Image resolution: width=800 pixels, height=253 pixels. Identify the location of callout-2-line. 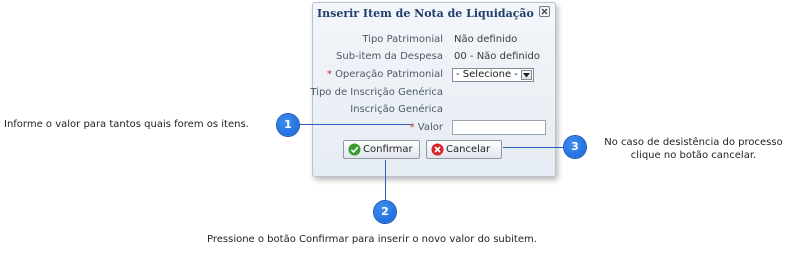
(385, 180).